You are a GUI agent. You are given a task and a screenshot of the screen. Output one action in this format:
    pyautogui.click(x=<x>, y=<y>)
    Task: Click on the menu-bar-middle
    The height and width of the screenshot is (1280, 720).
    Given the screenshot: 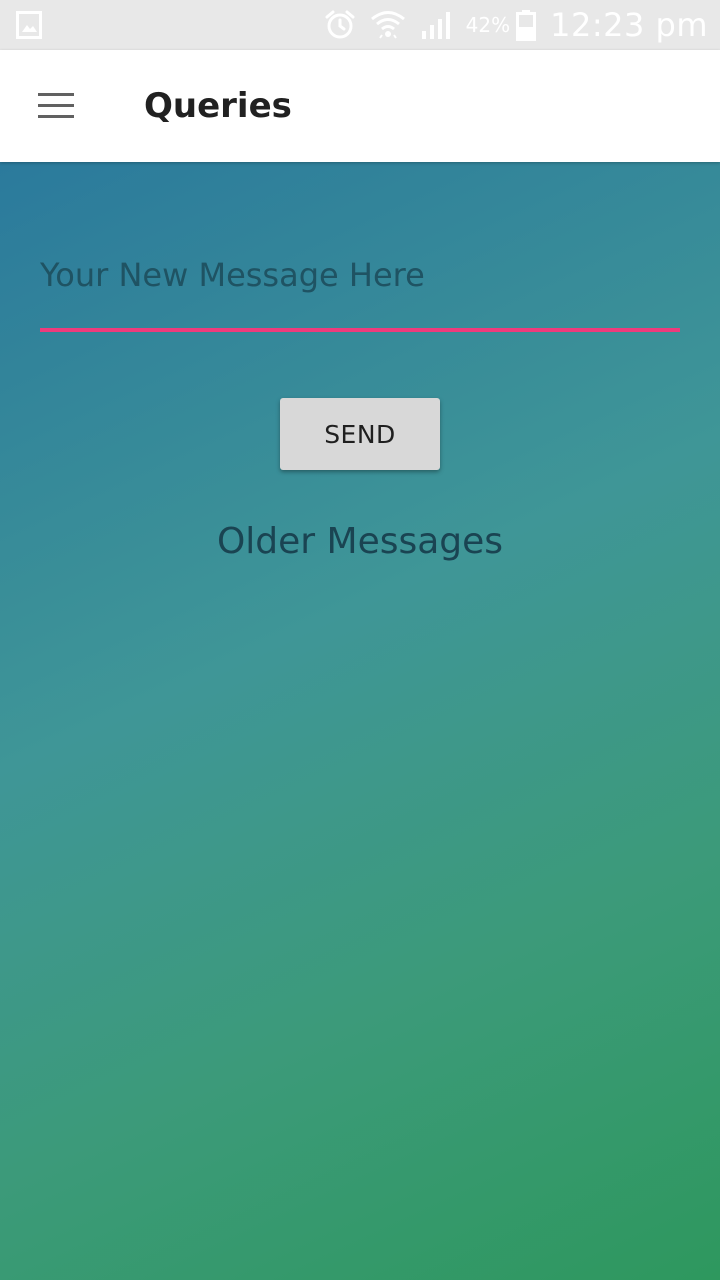 What is the action you would take?
    pyautogui.click(x=56, y=105)
    